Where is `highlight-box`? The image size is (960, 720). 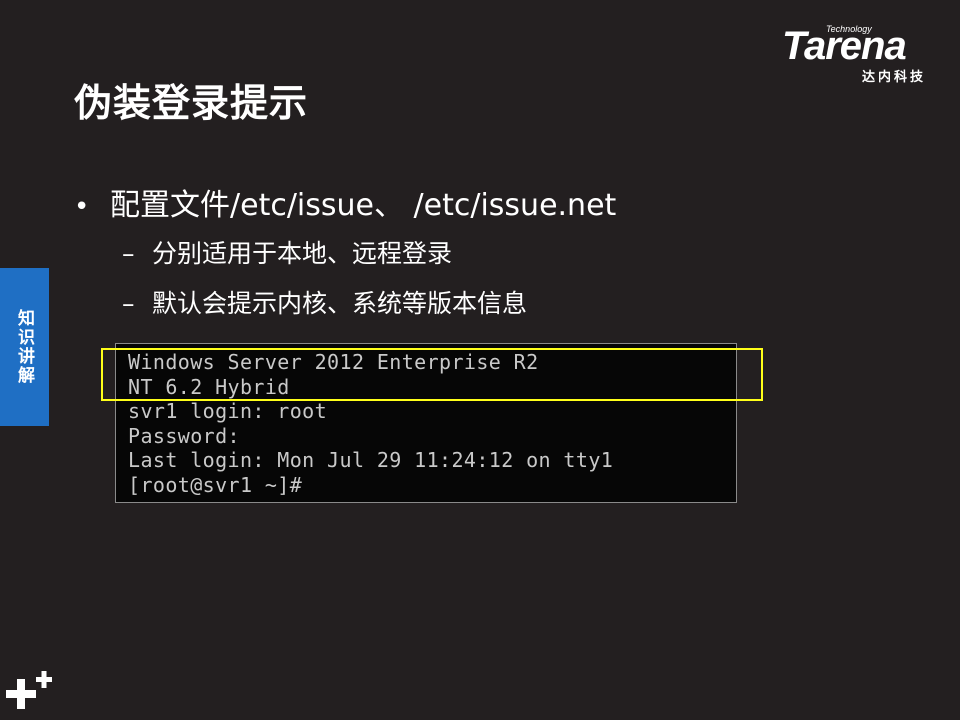 highlight-box is located at coordinates (432, 374).